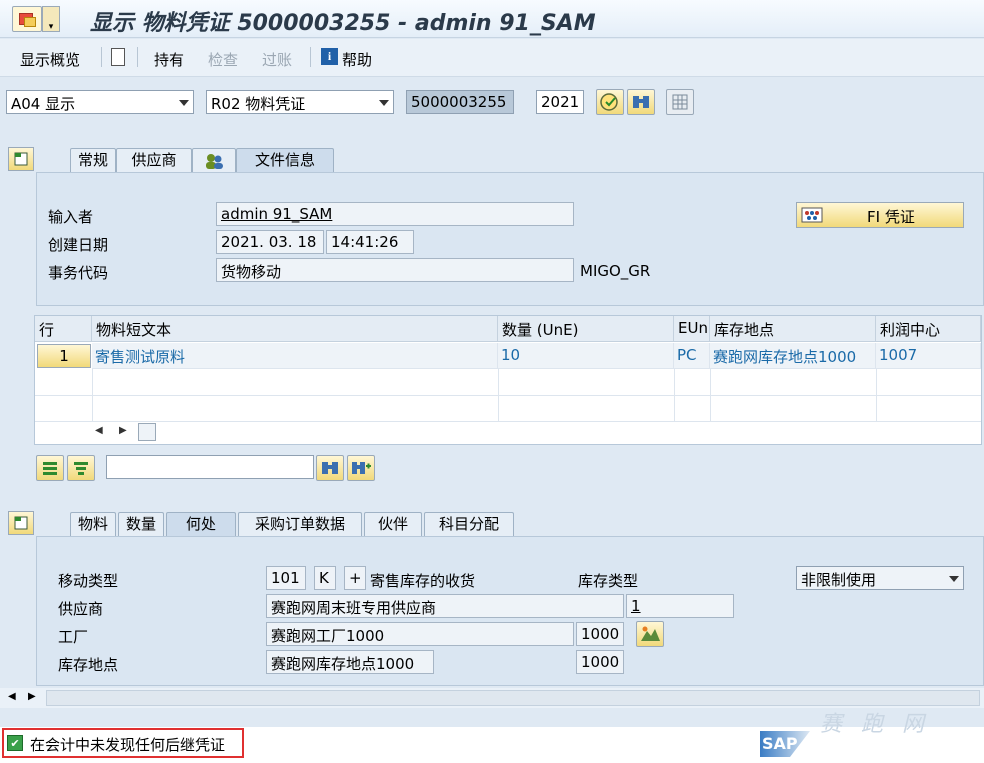 This screenshot has width=984, height=763. Describe the element at coordinates (295, 329) in the screenshot. I see `column-header-text: 物料短文本` at that location.